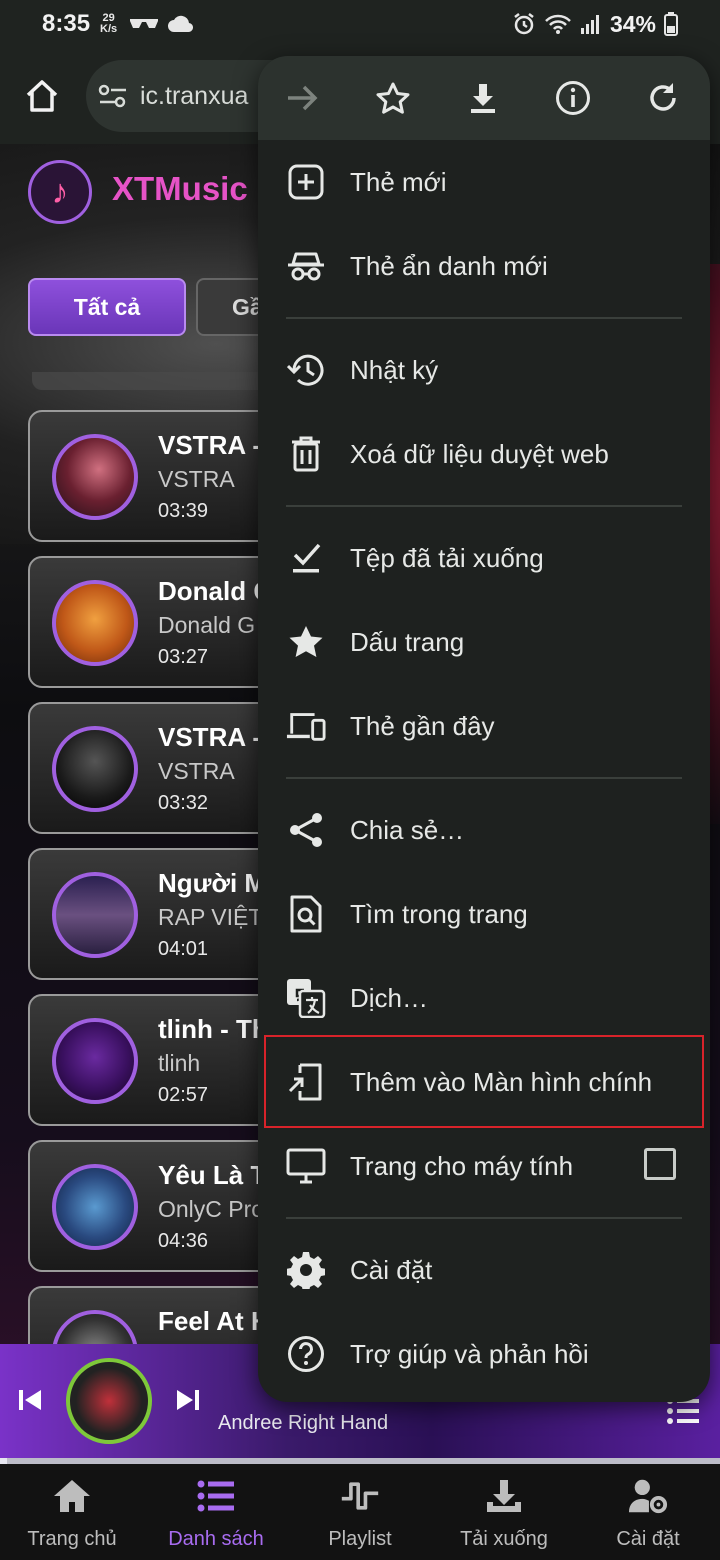 Image resolution: width=720 pixels, height=1560 pixels. Describe the element at coordinates (484, 266) in the screenshot. I see `menu-new-incognito-tab: Thẻ ẩn danh mới` at that location.